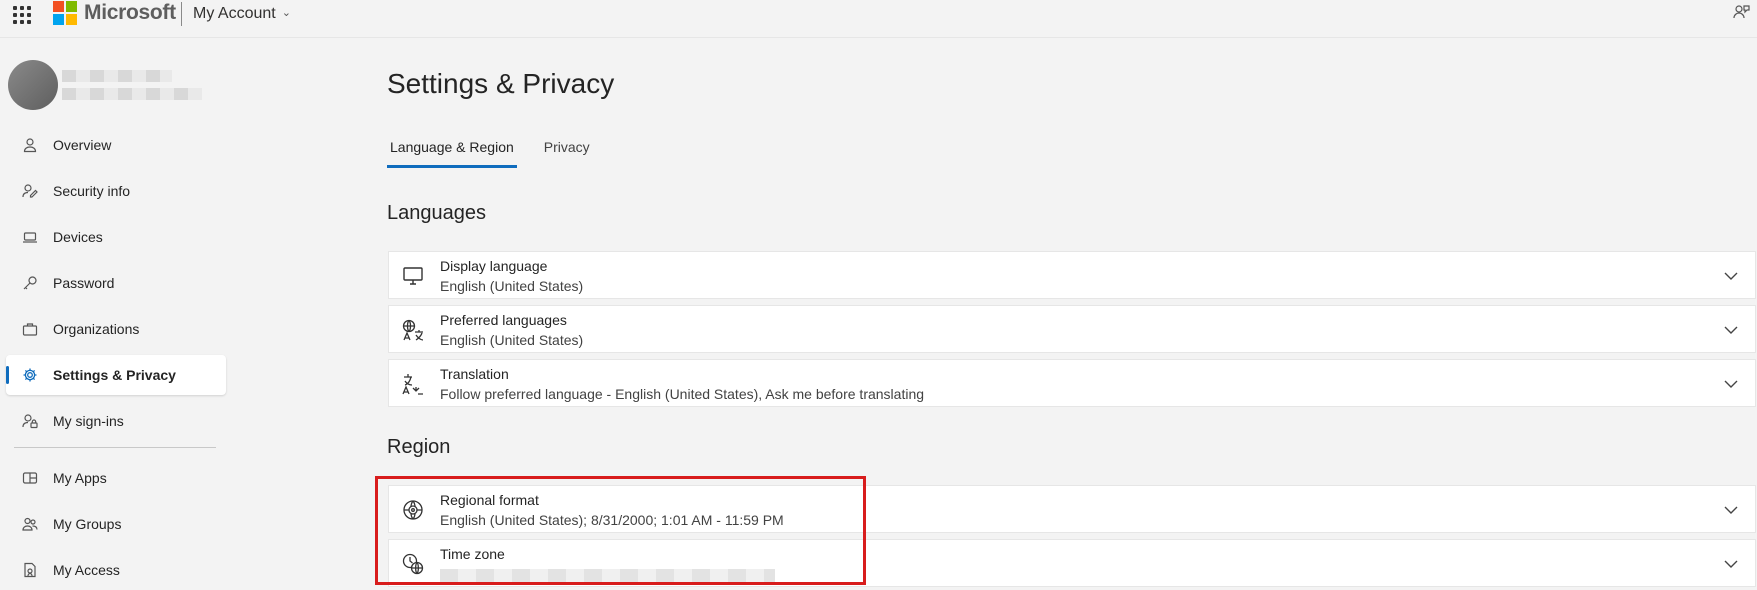 This screenshot has height=590, width=1757. I want to click on sidebar-item-security-info: Security info, so click(116, 191).